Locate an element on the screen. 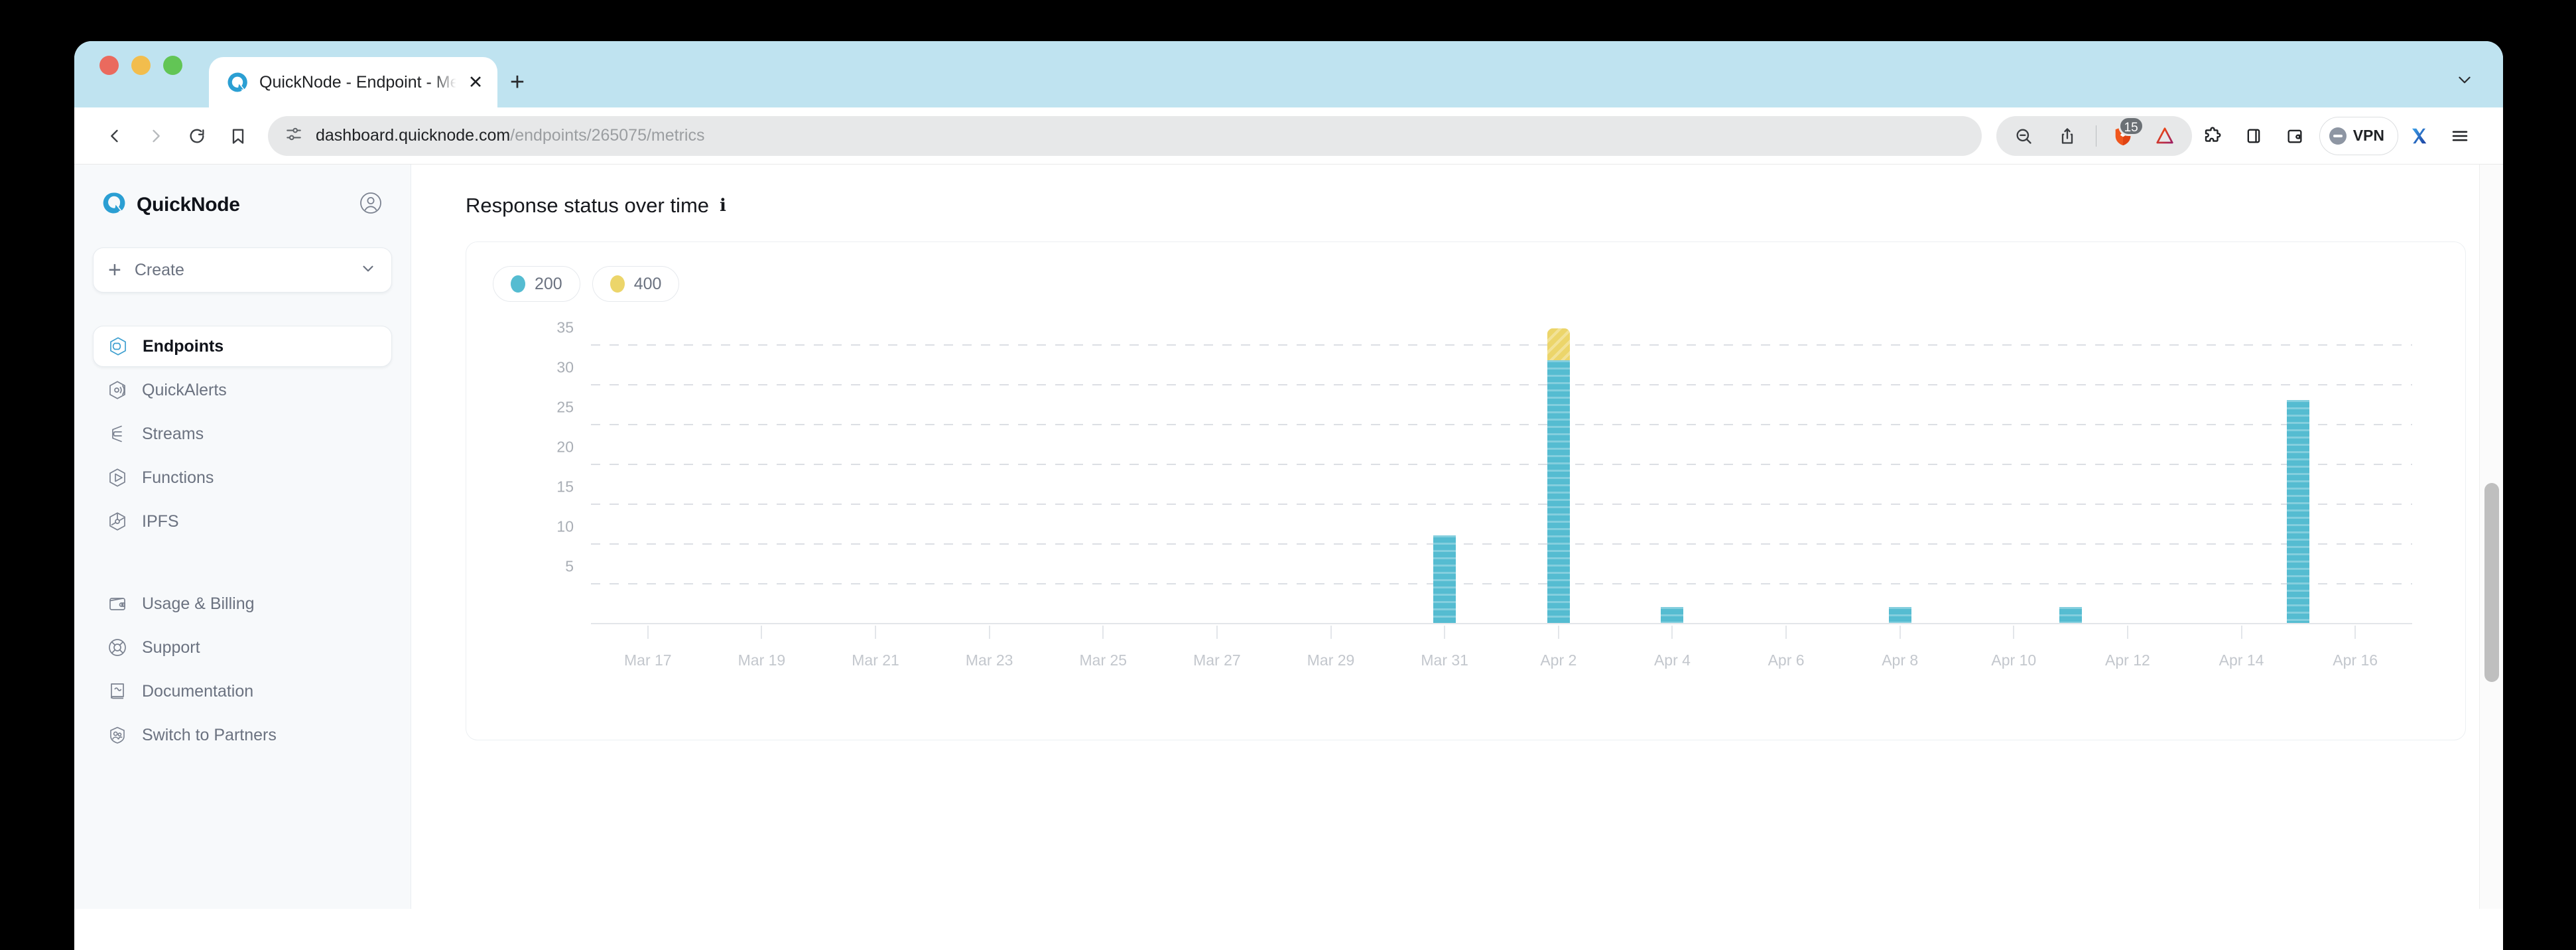 The height and width of the screenshot is (950, 2576). tune-sliders-icon is located at coordinates (294, 135).